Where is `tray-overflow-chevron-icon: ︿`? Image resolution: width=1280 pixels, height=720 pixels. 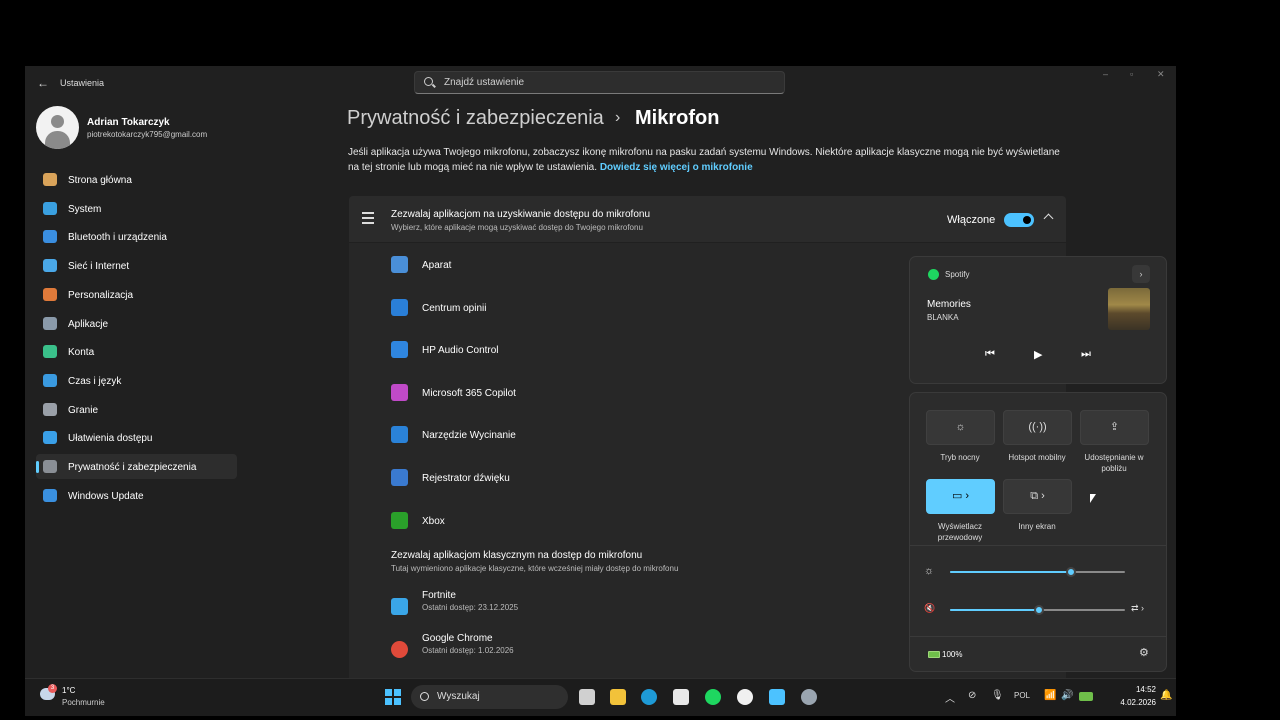 tray-overflow-chevron-icon: ︿ is located at coordinates (950, 697).